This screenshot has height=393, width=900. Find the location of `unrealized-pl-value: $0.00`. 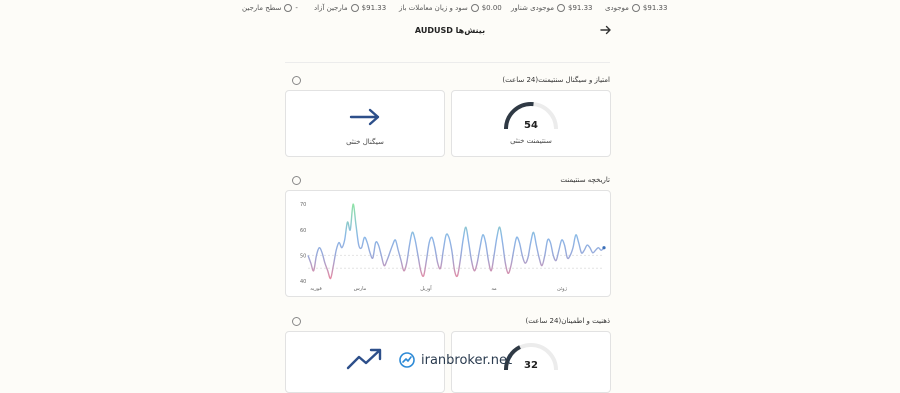

unrealized-pl-value: $0.00 is located at coordinates (491, 8).